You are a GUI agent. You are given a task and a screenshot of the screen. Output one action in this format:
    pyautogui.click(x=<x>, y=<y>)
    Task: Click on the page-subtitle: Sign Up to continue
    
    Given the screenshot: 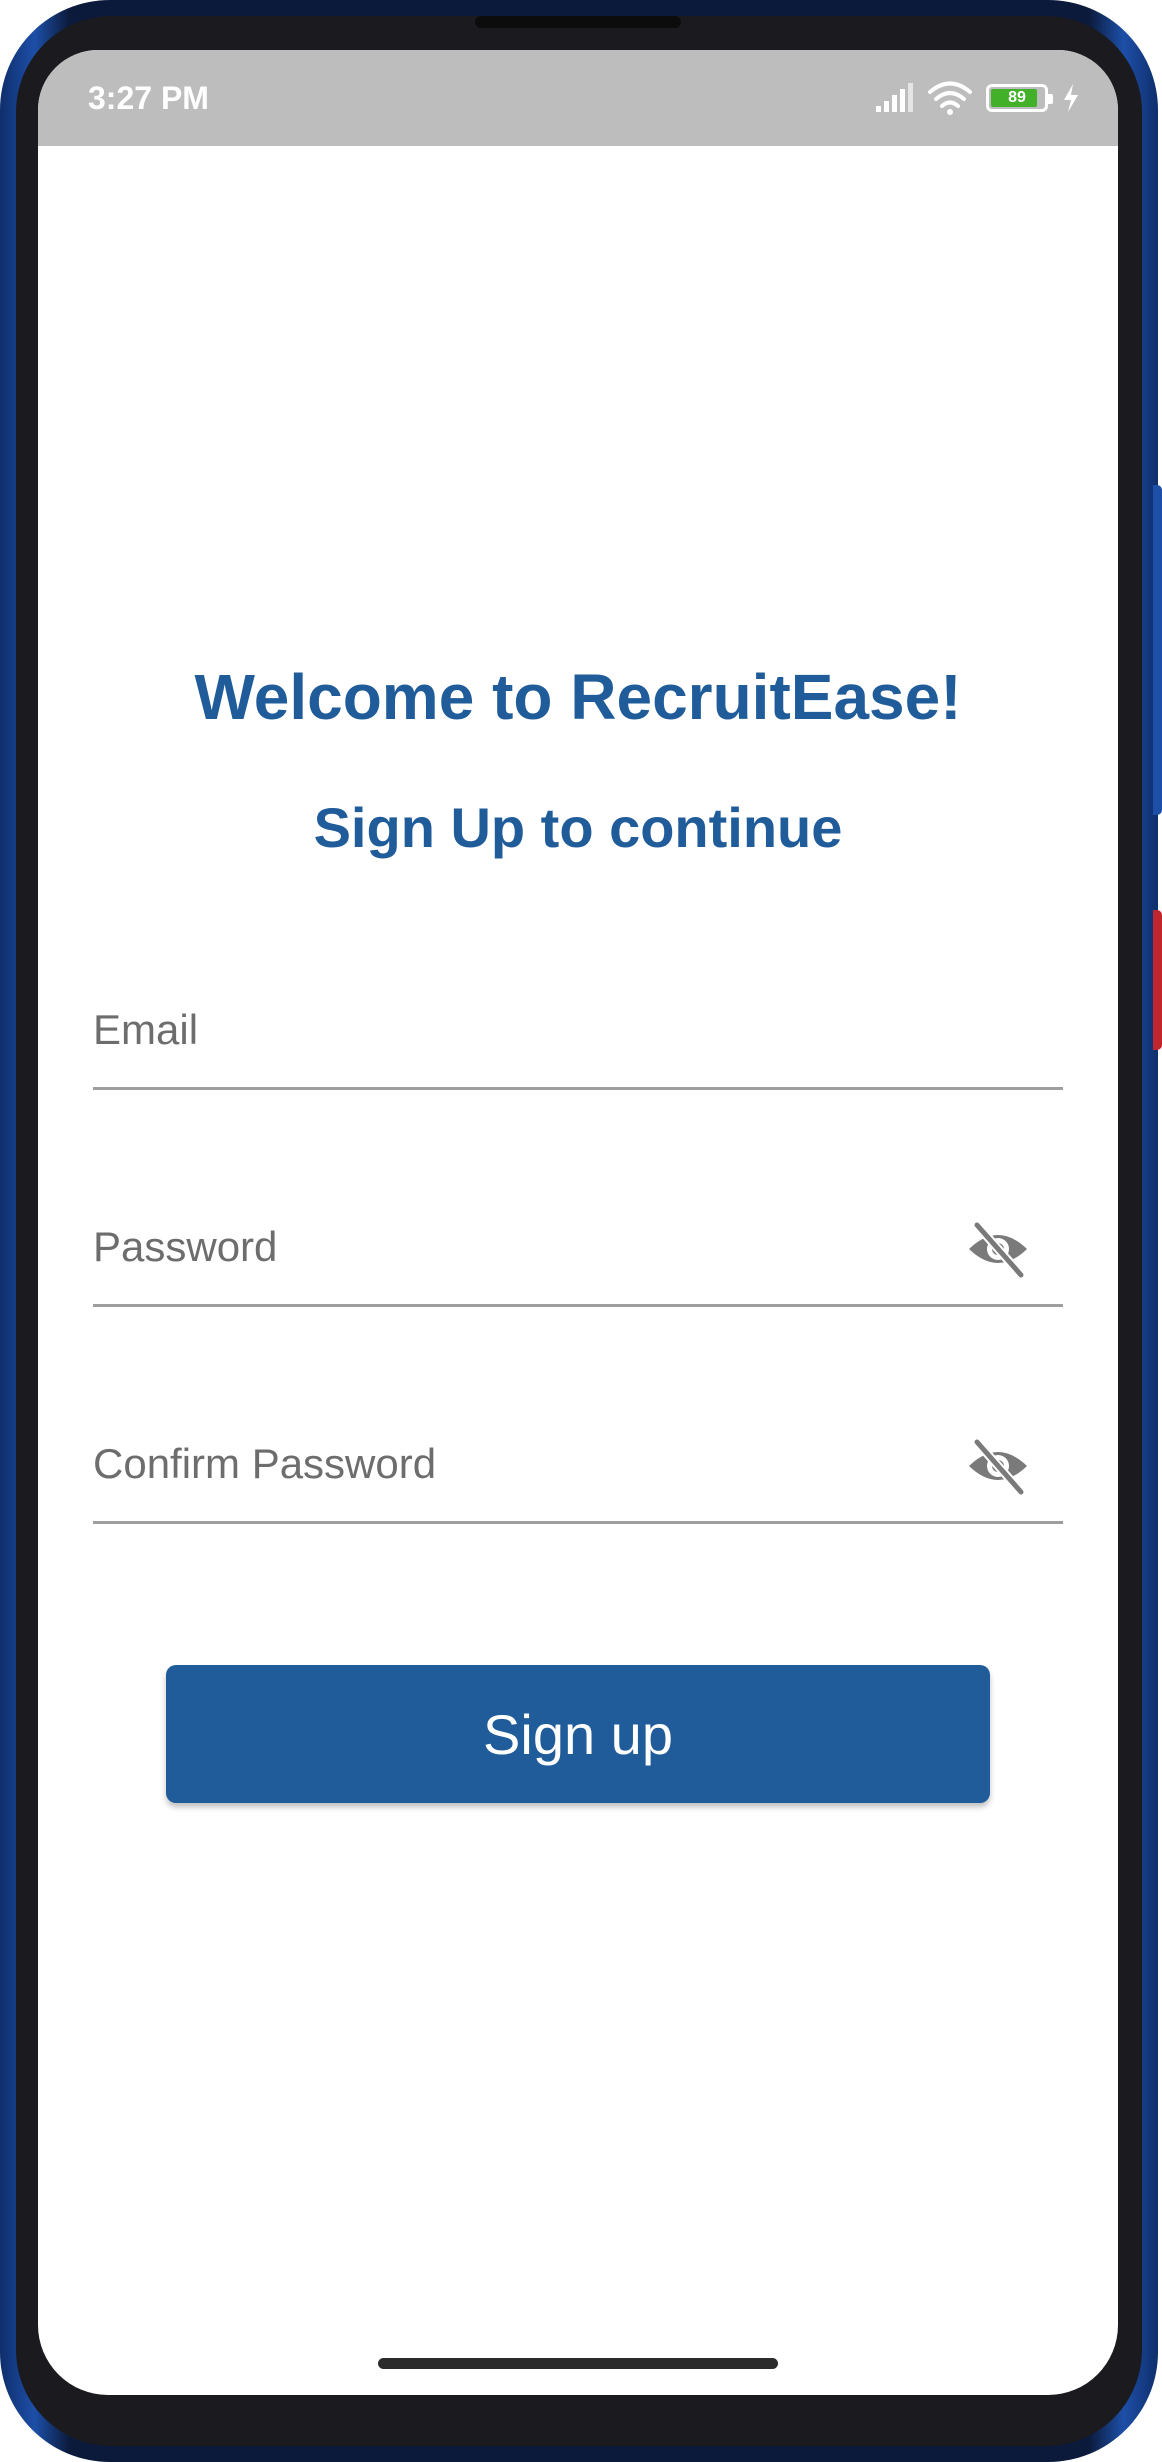 What is the action you would take?
    pyautogui.click(x=578, y=827)
    